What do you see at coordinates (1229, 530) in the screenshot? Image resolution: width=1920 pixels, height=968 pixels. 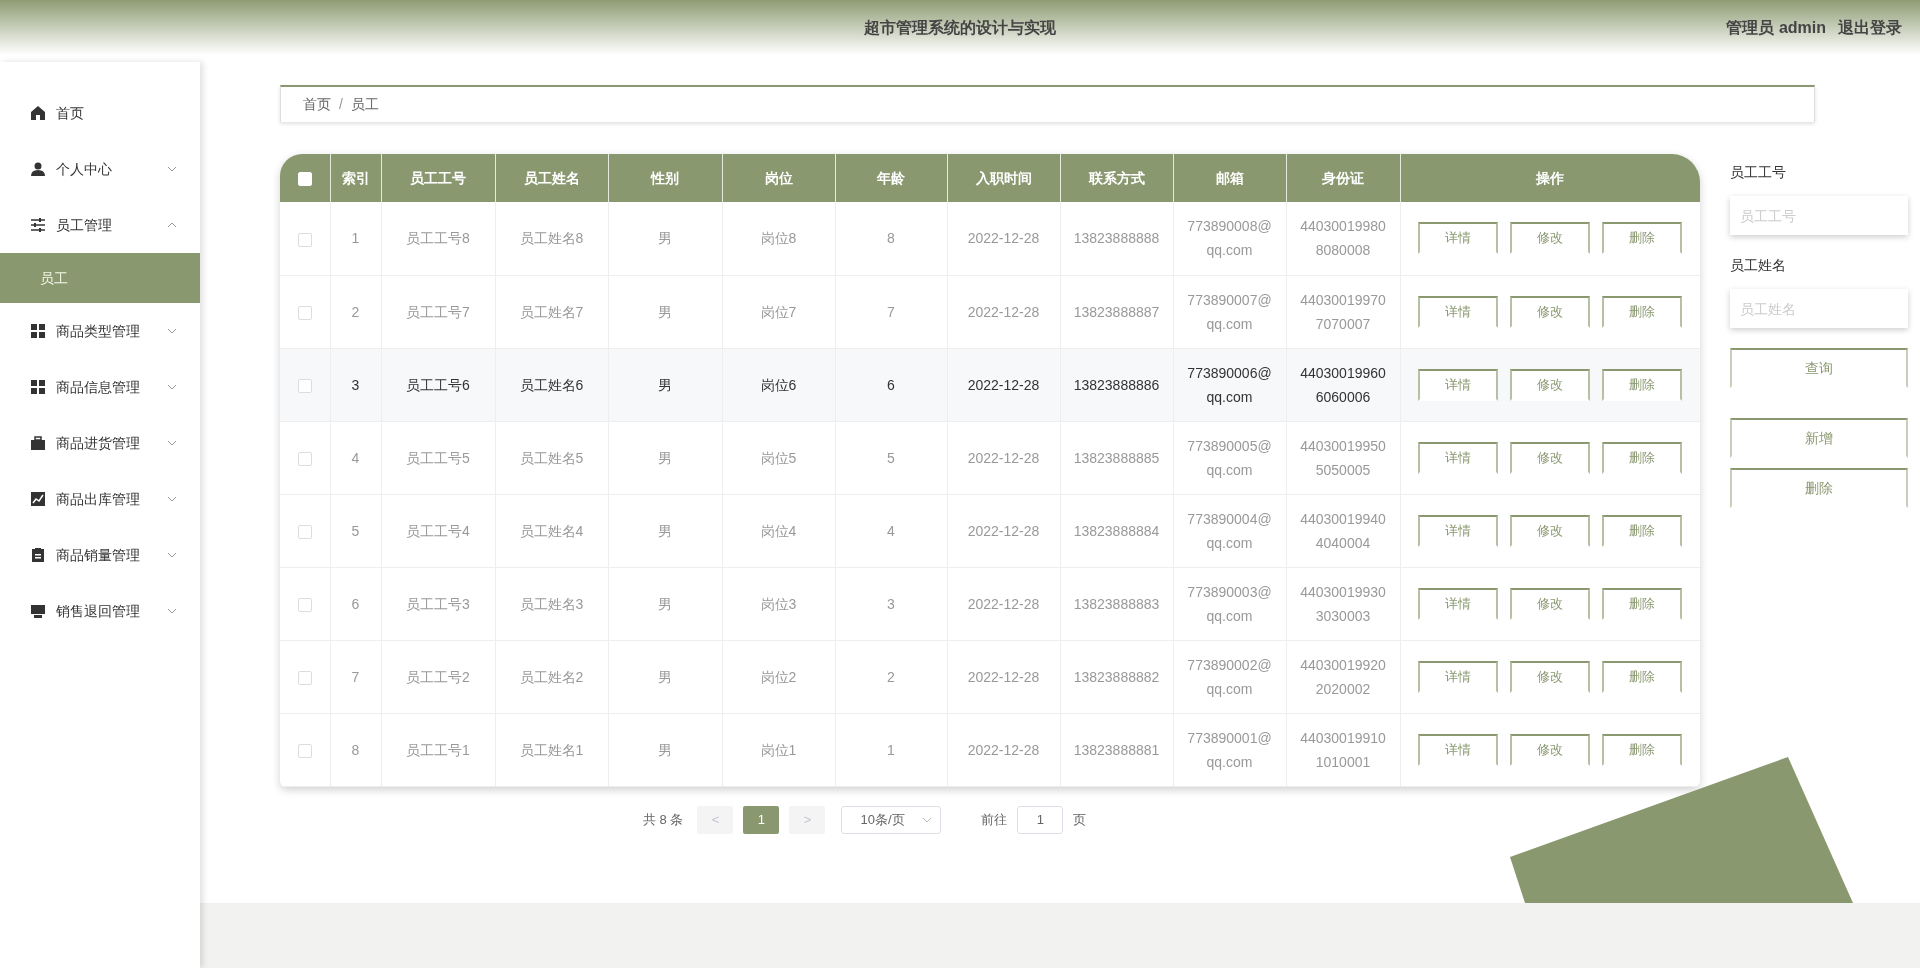 I see `table-cell: 773890004@qq.com` at bounding box center [1229, 530].